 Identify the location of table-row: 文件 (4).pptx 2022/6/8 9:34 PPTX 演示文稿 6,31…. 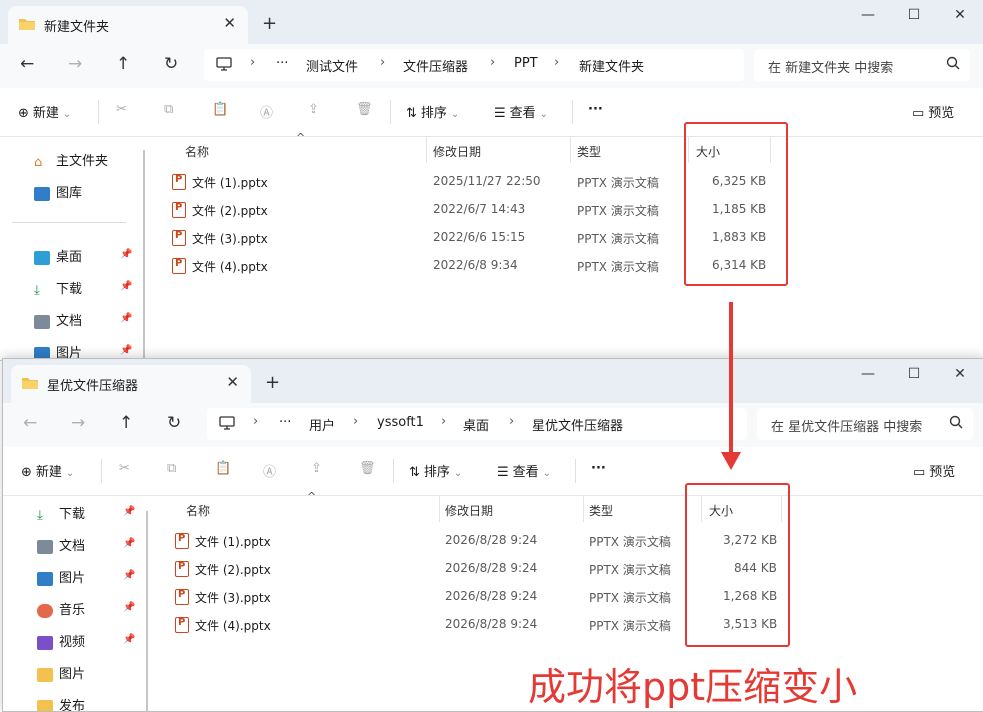
(566, 266).